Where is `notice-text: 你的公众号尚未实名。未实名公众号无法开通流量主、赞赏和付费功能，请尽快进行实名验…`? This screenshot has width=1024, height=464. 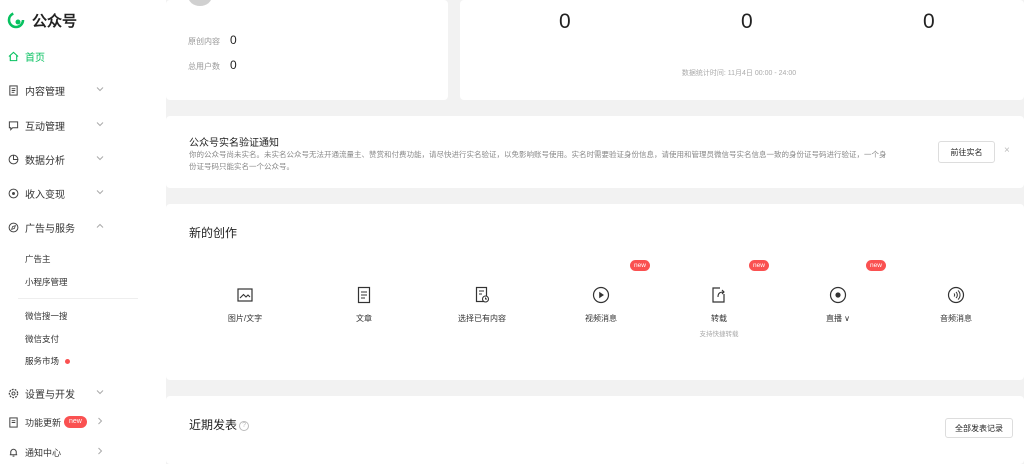
notice-text: 你的公众号尚未实名。未实名公众号无法开通流量主、赞赏和付费功能，请尽快进行实名验… is located at coordinates (538, 160).